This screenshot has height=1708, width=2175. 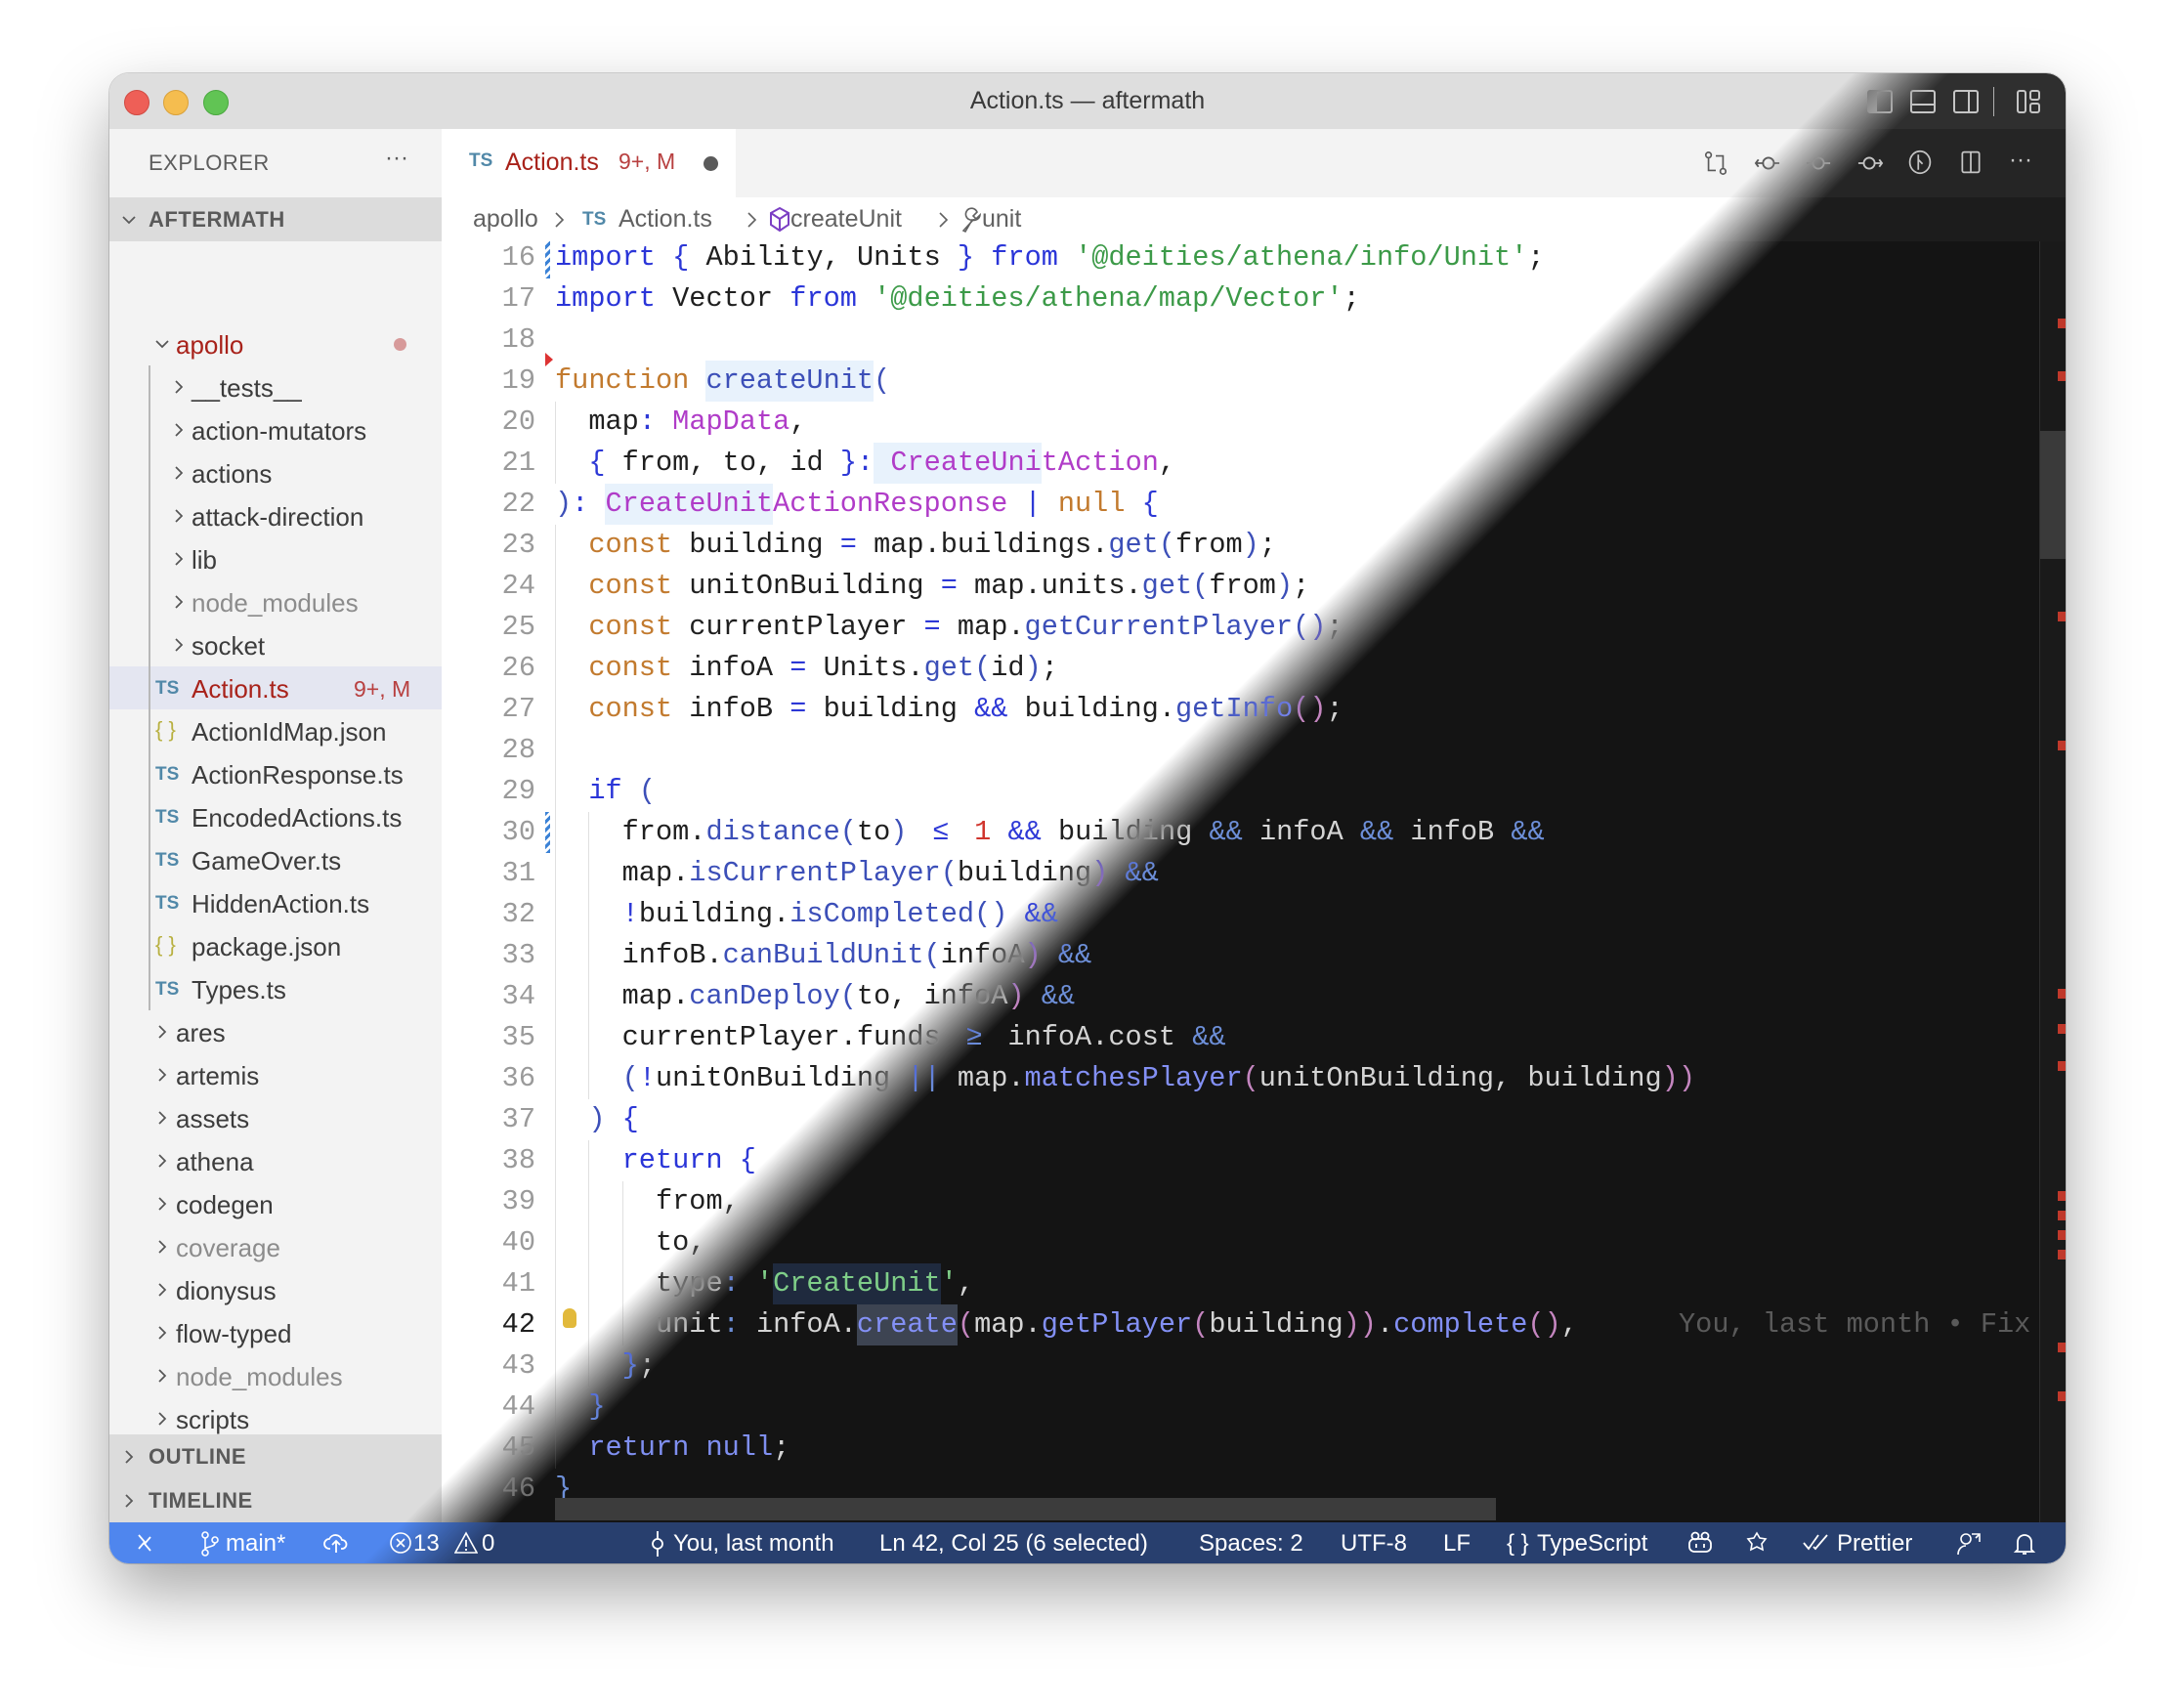 I want to click on accounts-icon, so click(x=1969, y=1544).